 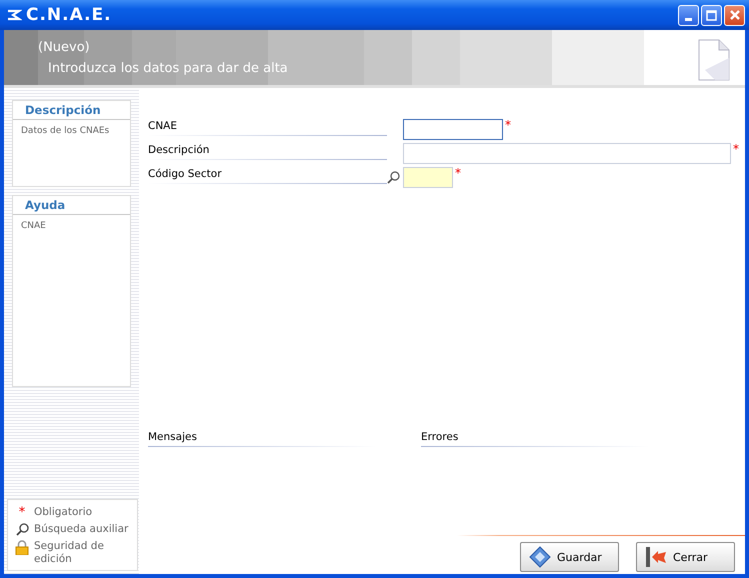 I want to click on section-title: Errores, so click(x=535, y=439).